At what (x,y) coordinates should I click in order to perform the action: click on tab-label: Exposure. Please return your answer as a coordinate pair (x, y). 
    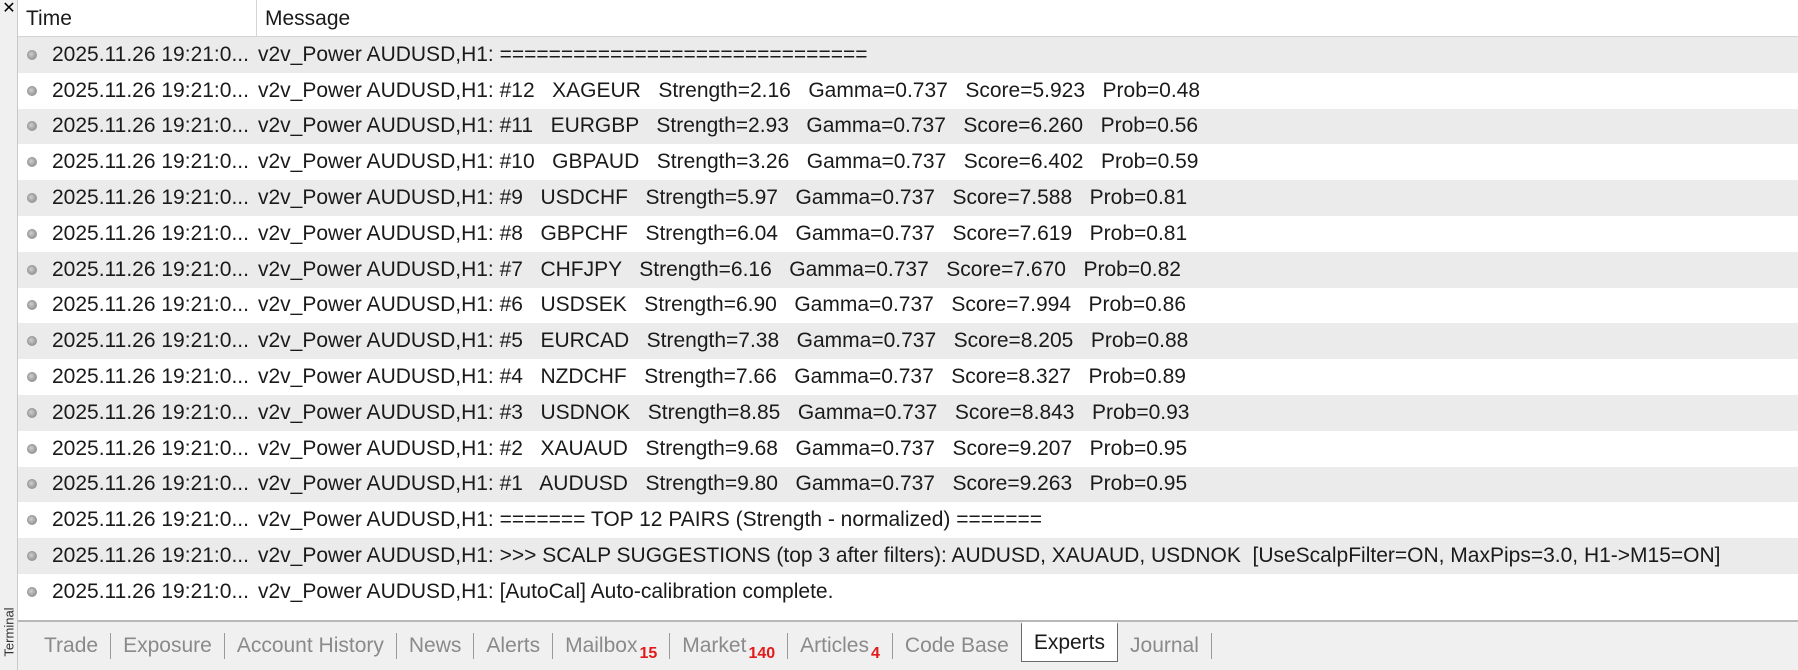
    Looking at the image, I should click on (167, 645).